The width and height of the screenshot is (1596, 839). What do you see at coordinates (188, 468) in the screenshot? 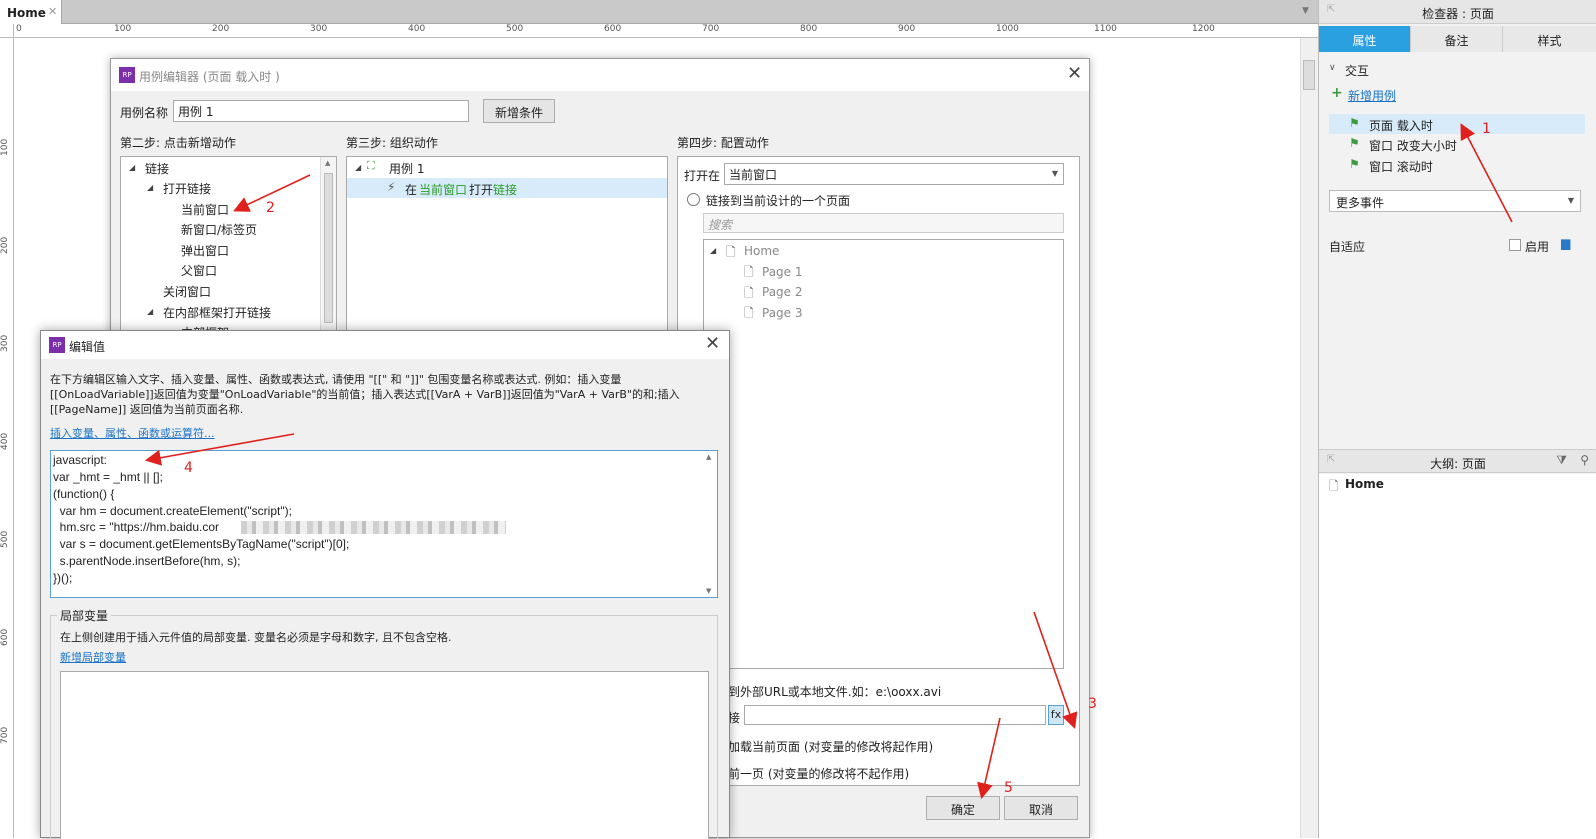
I see `annotation-number: 4` at bounding box center [188, 468].